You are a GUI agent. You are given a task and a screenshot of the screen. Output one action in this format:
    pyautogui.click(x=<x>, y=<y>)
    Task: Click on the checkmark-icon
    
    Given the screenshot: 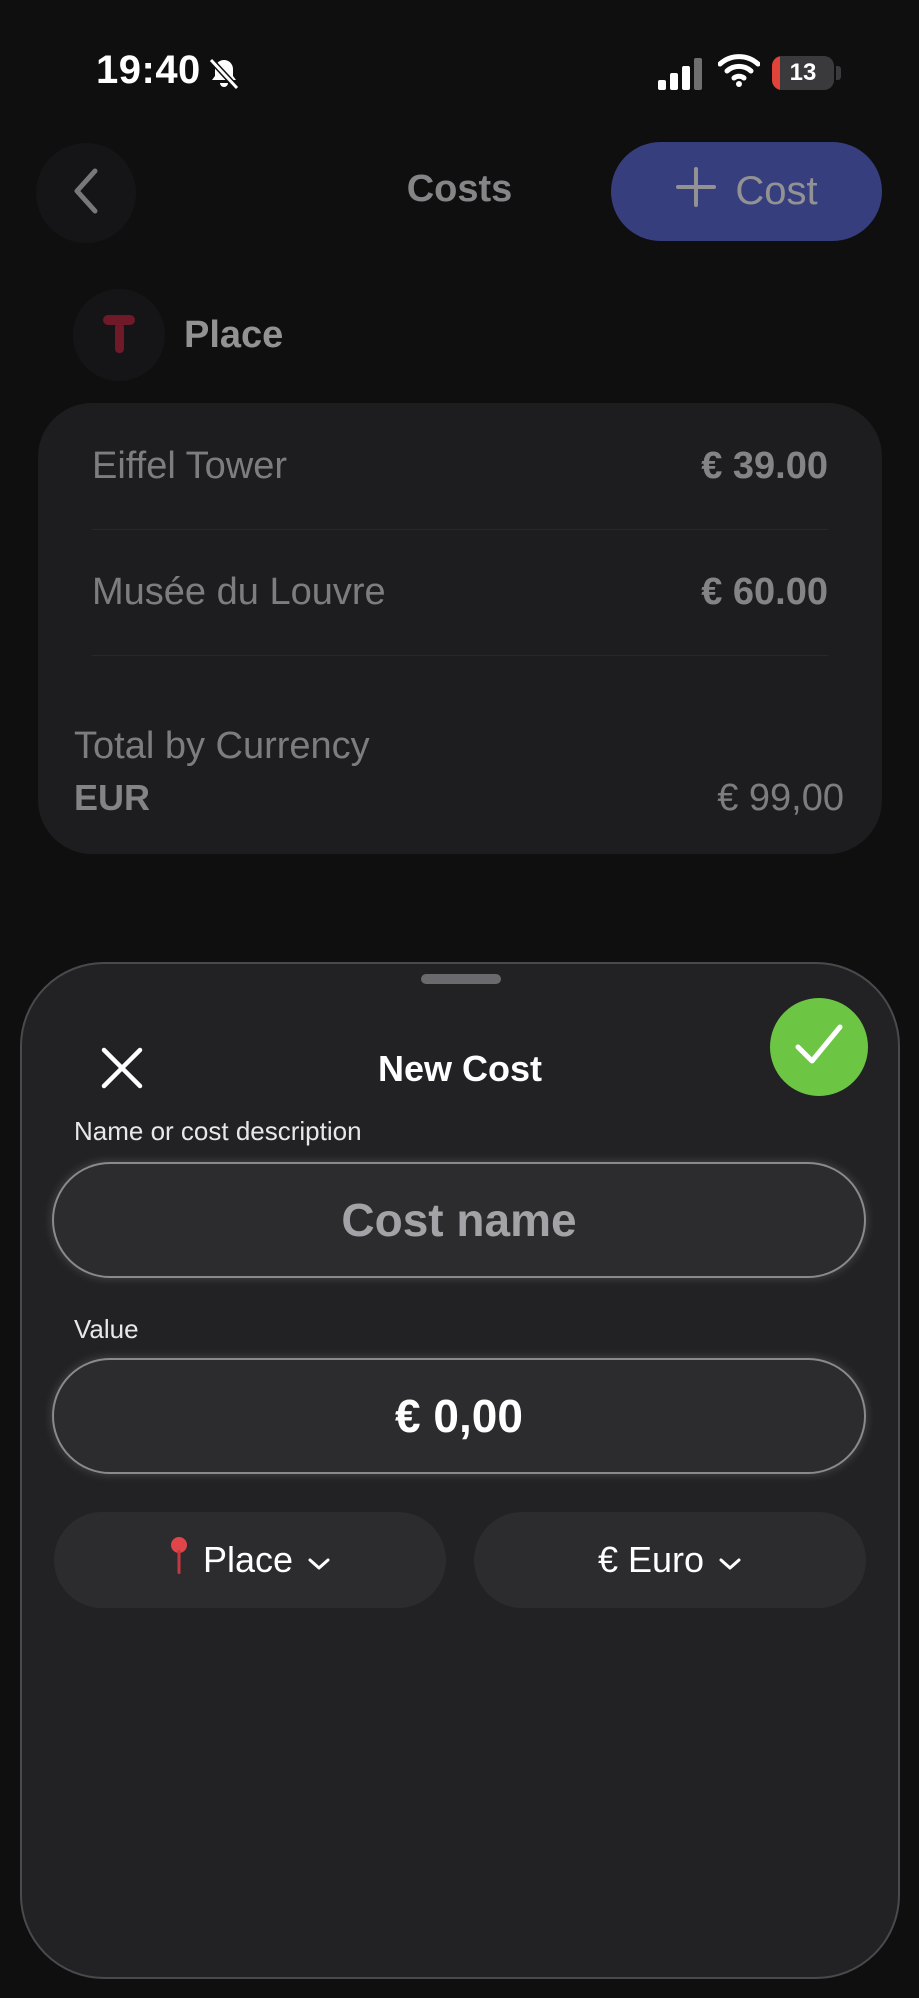 What is the action you would take?
    pyautogui.click(x=819, y=1047)
    